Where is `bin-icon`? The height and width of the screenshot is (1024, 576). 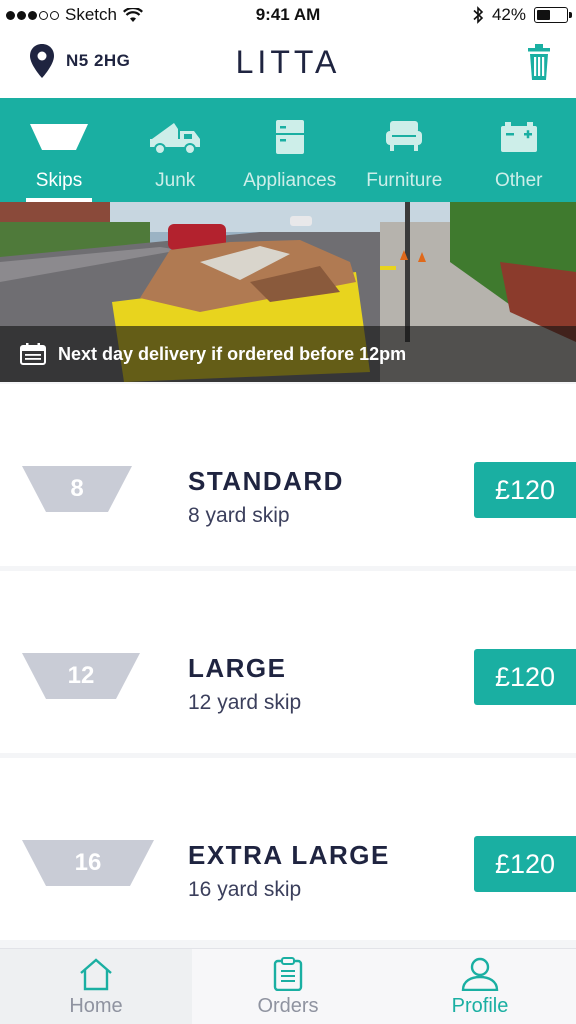
bin-icon is located at coordinates (539, 62).